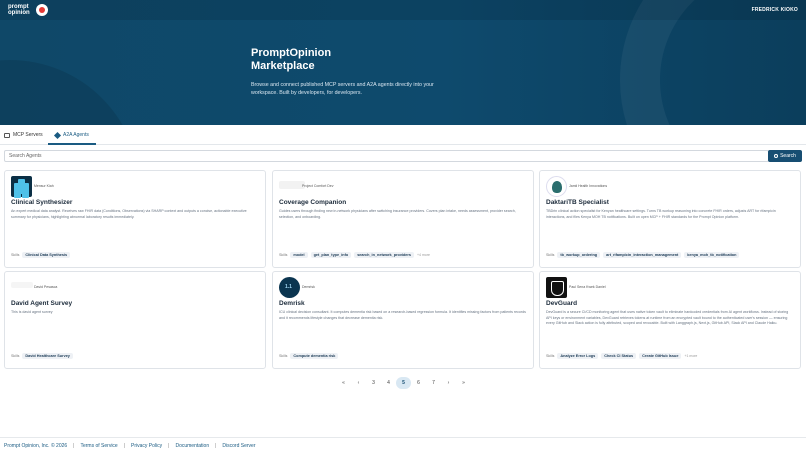  I want to click on logo: prompt opinion, so click(28, 10).